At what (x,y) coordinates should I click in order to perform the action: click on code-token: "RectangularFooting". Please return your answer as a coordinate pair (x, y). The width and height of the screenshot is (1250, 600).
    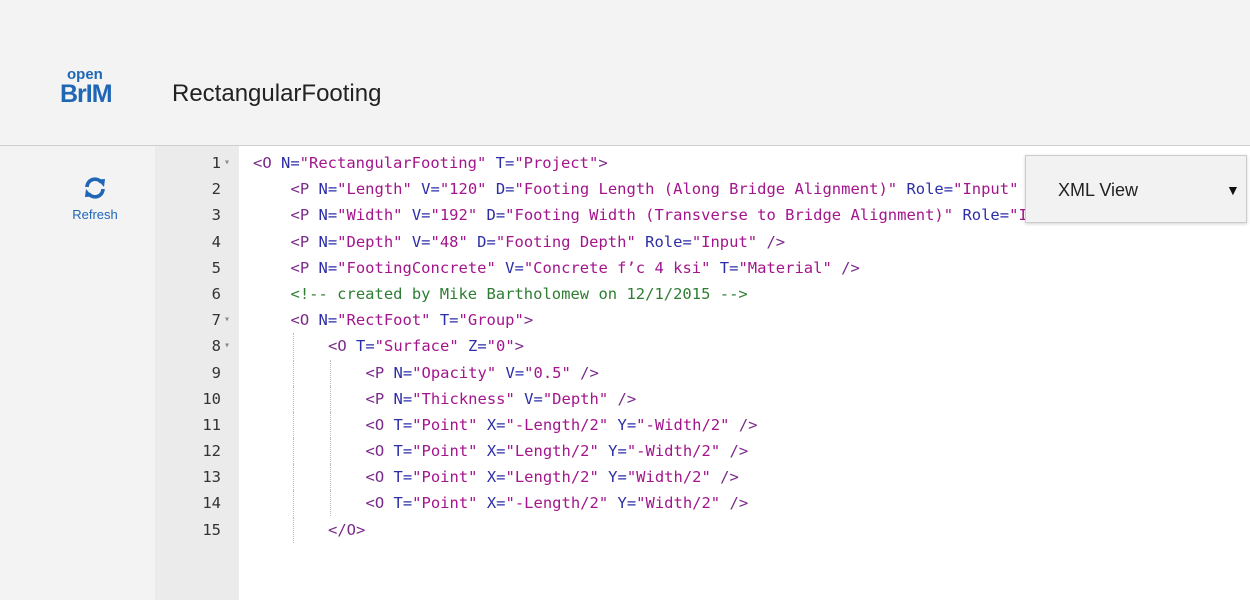
    Looking at the image, I should click on (393, 163).